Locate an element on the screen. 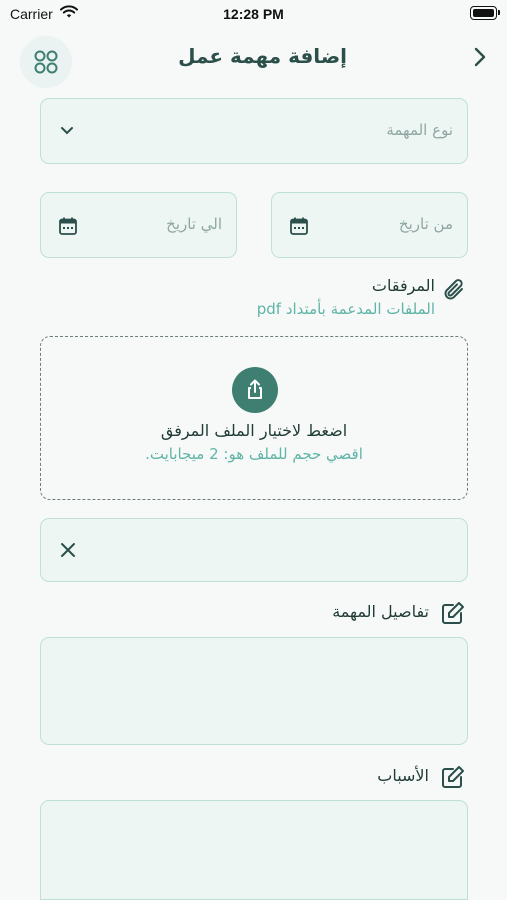  task-type-placeholder: نوع المهمة is located at coordinates (419, 130).